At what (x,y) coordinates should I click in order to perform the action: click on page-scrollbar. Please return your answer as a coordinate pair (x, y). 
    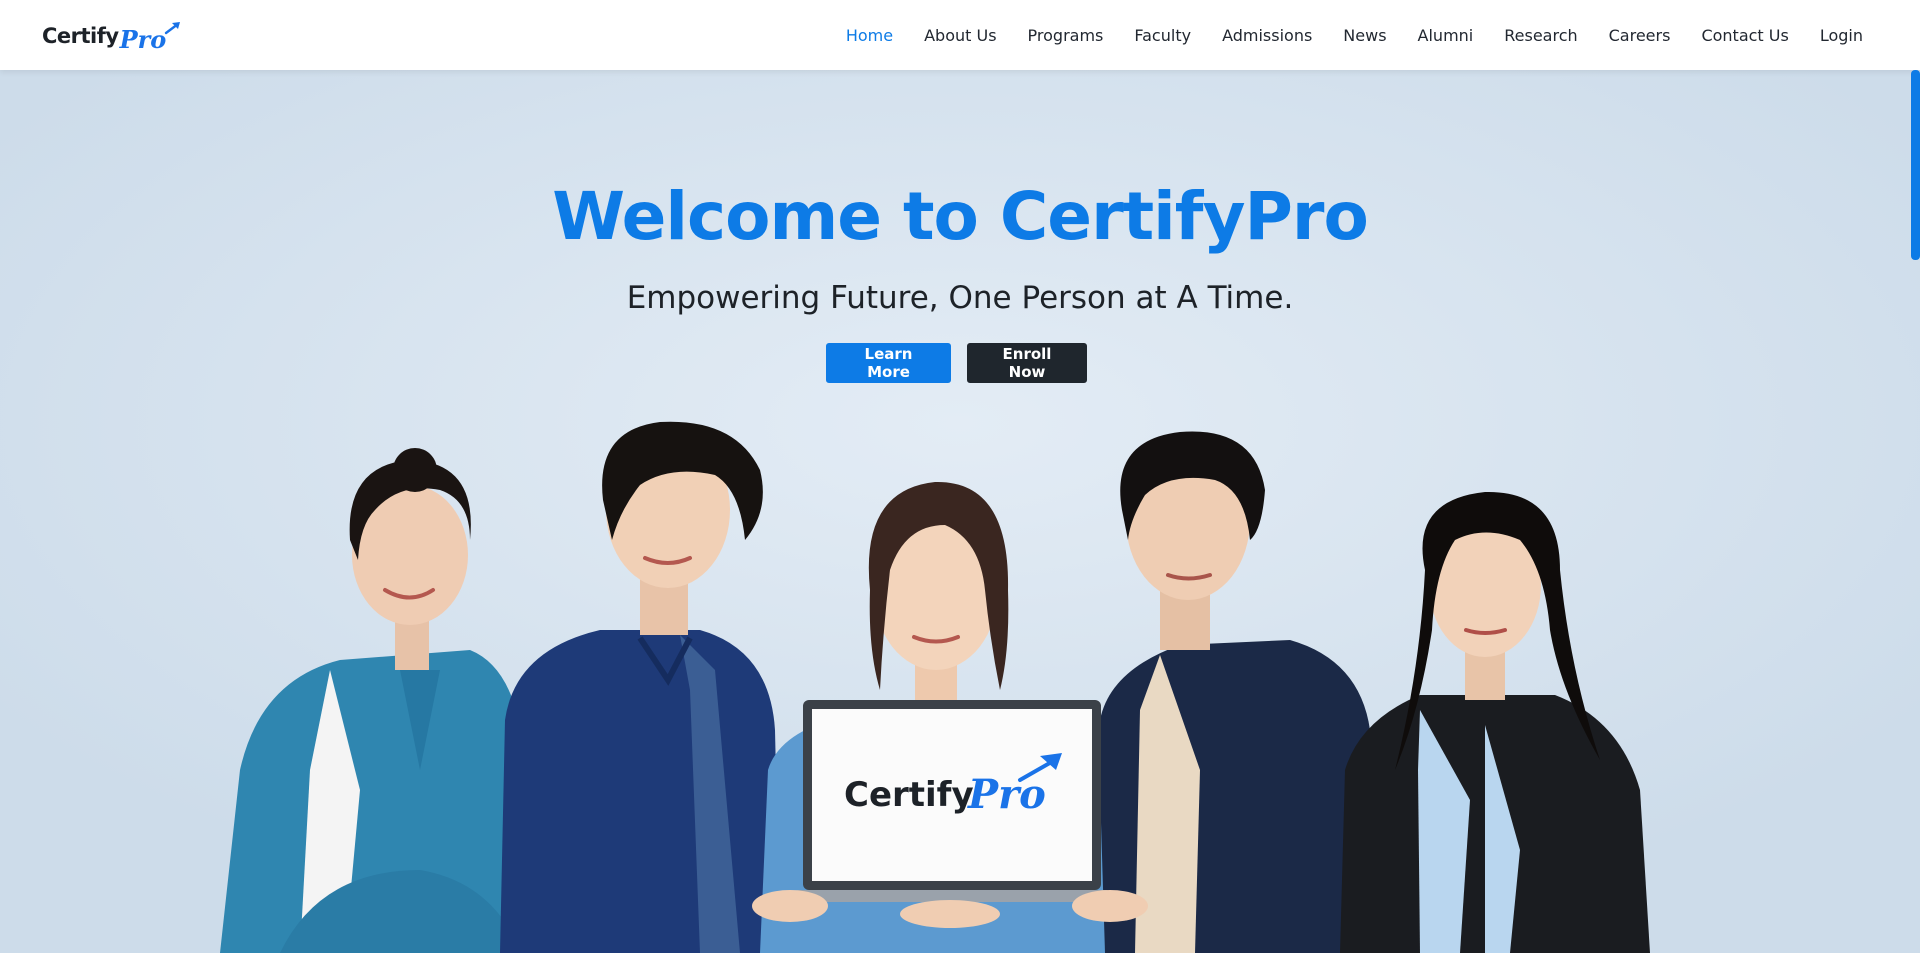
    Looking at the image, I should click on (1915, 476).